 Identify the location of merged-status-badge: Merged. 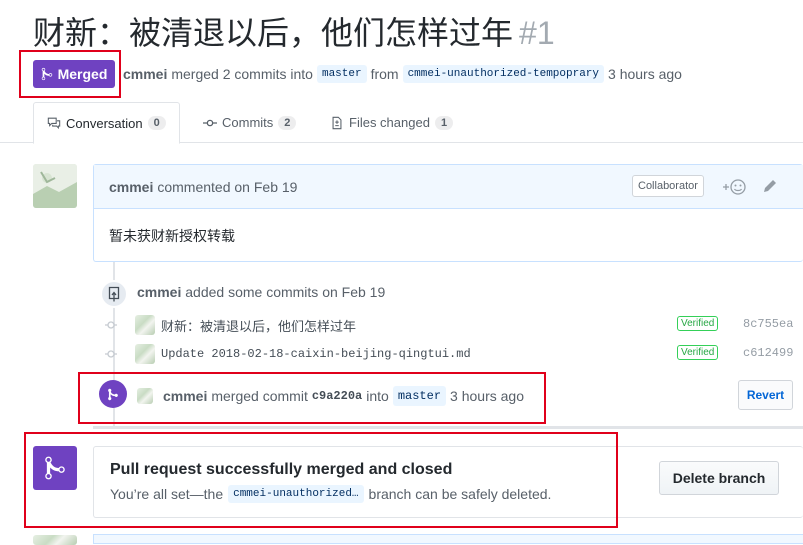
(74, 74).